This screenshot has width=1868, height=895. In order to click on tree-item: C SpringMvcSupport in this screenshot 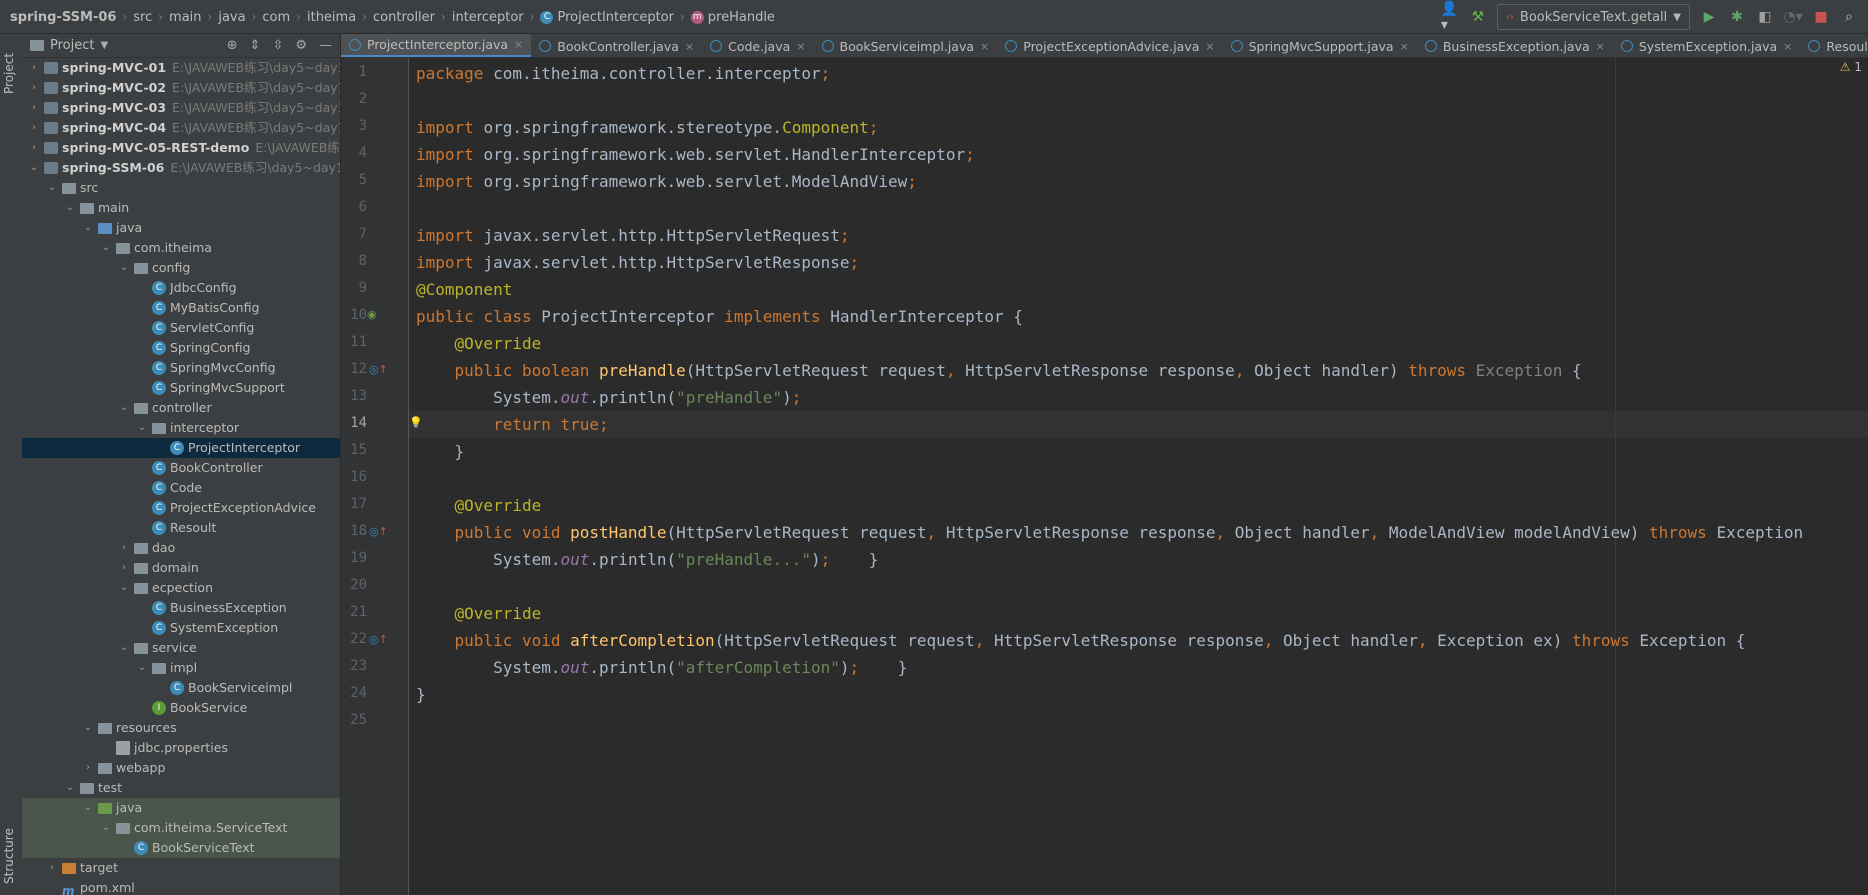, I will do `click(181, 388)`.